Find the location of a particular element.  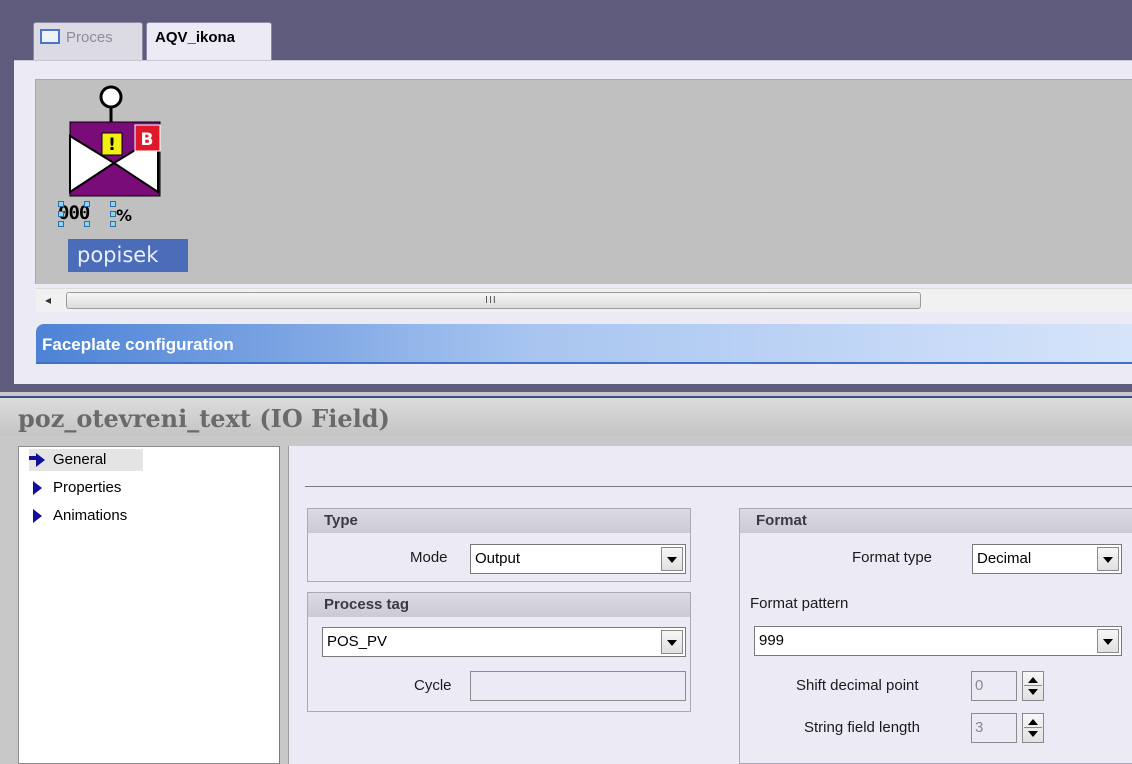

shift-decimal-label: Shift decimal point is located at coordinates (857, 685).